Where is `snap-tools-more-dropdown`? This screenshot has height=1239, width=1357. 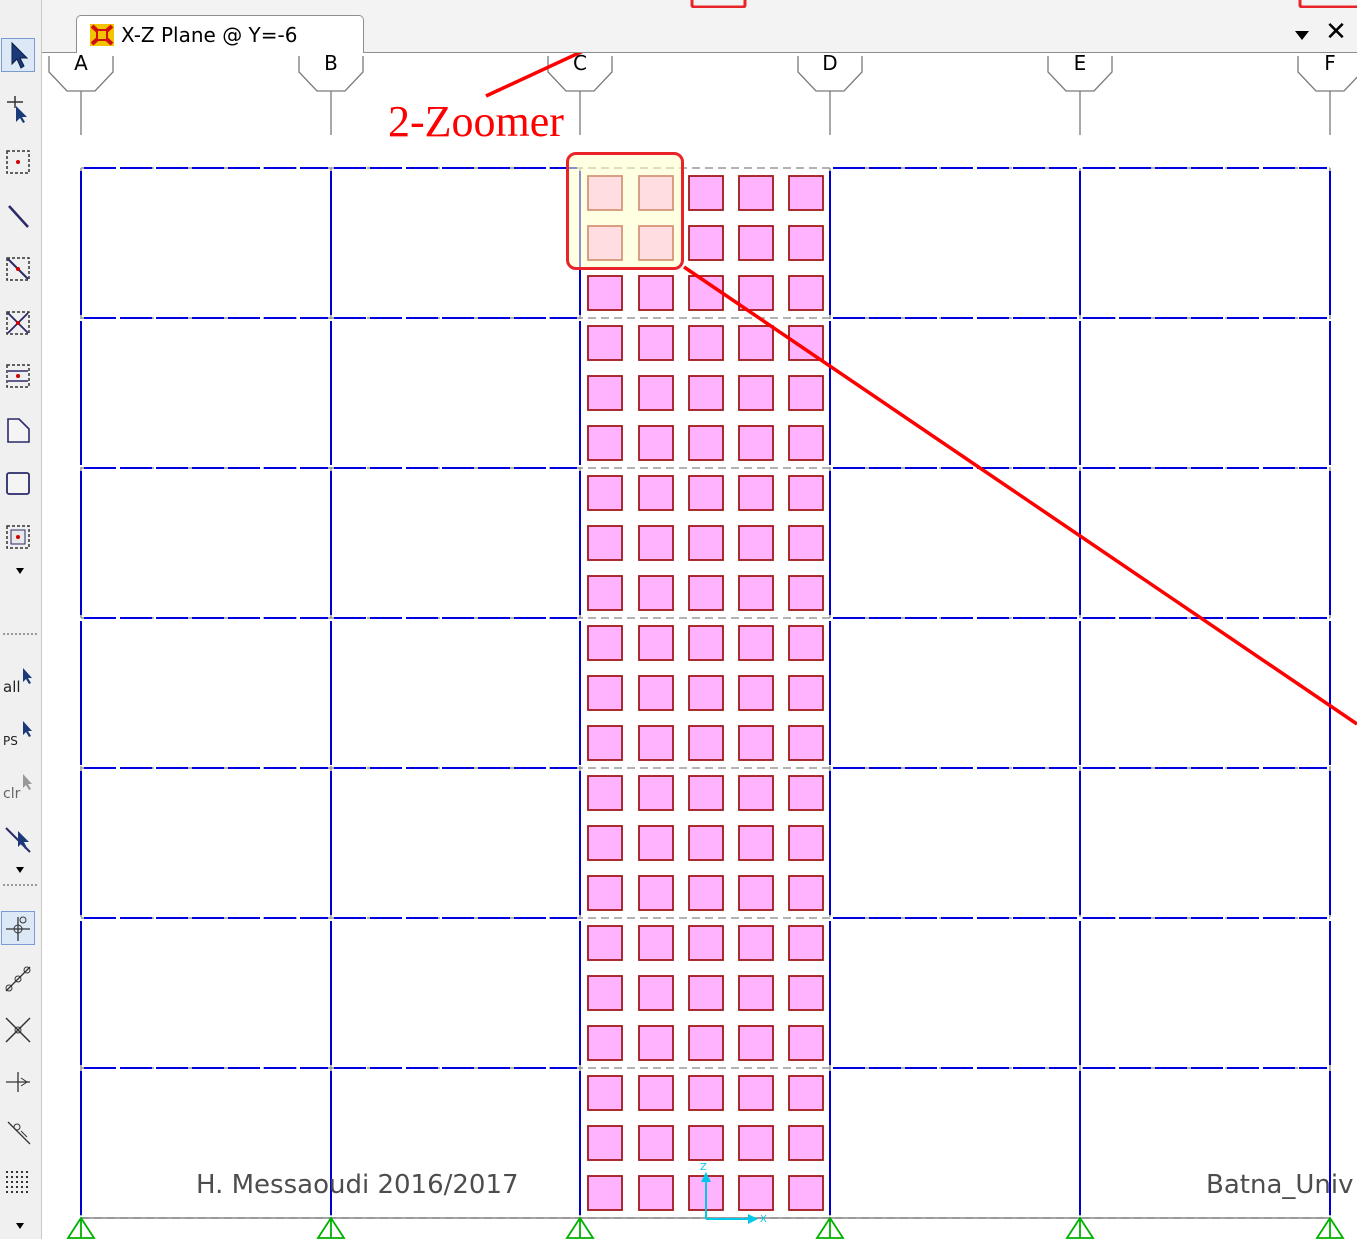 snap-tools-more-dropdown is located at coordinates (20, 1226).